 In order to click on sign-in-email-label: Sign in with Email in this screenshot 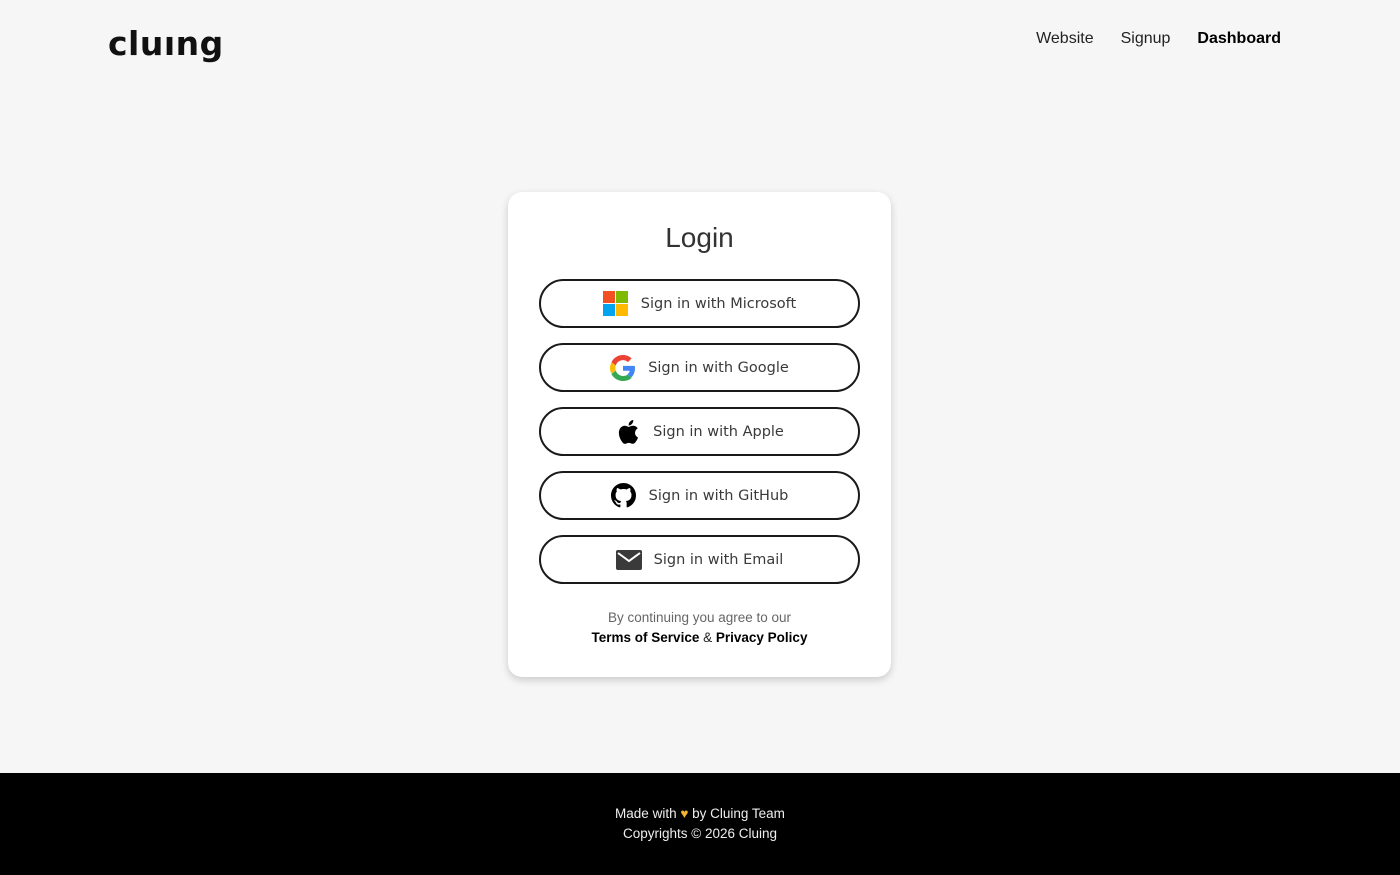, I will do `click(718, 559)`.